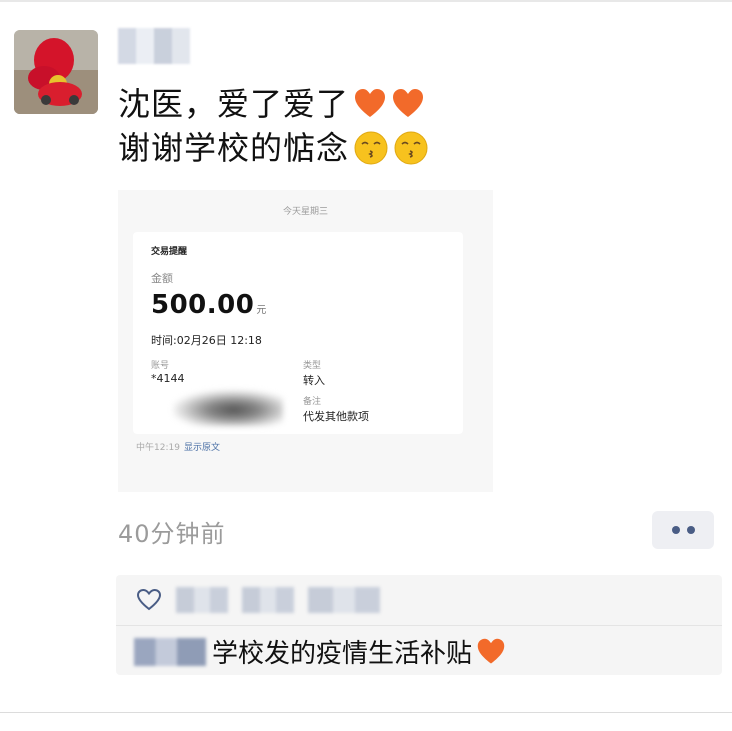  I want to click on post-line-2-text: 谢谢学校的惦念, so click(234, 148).